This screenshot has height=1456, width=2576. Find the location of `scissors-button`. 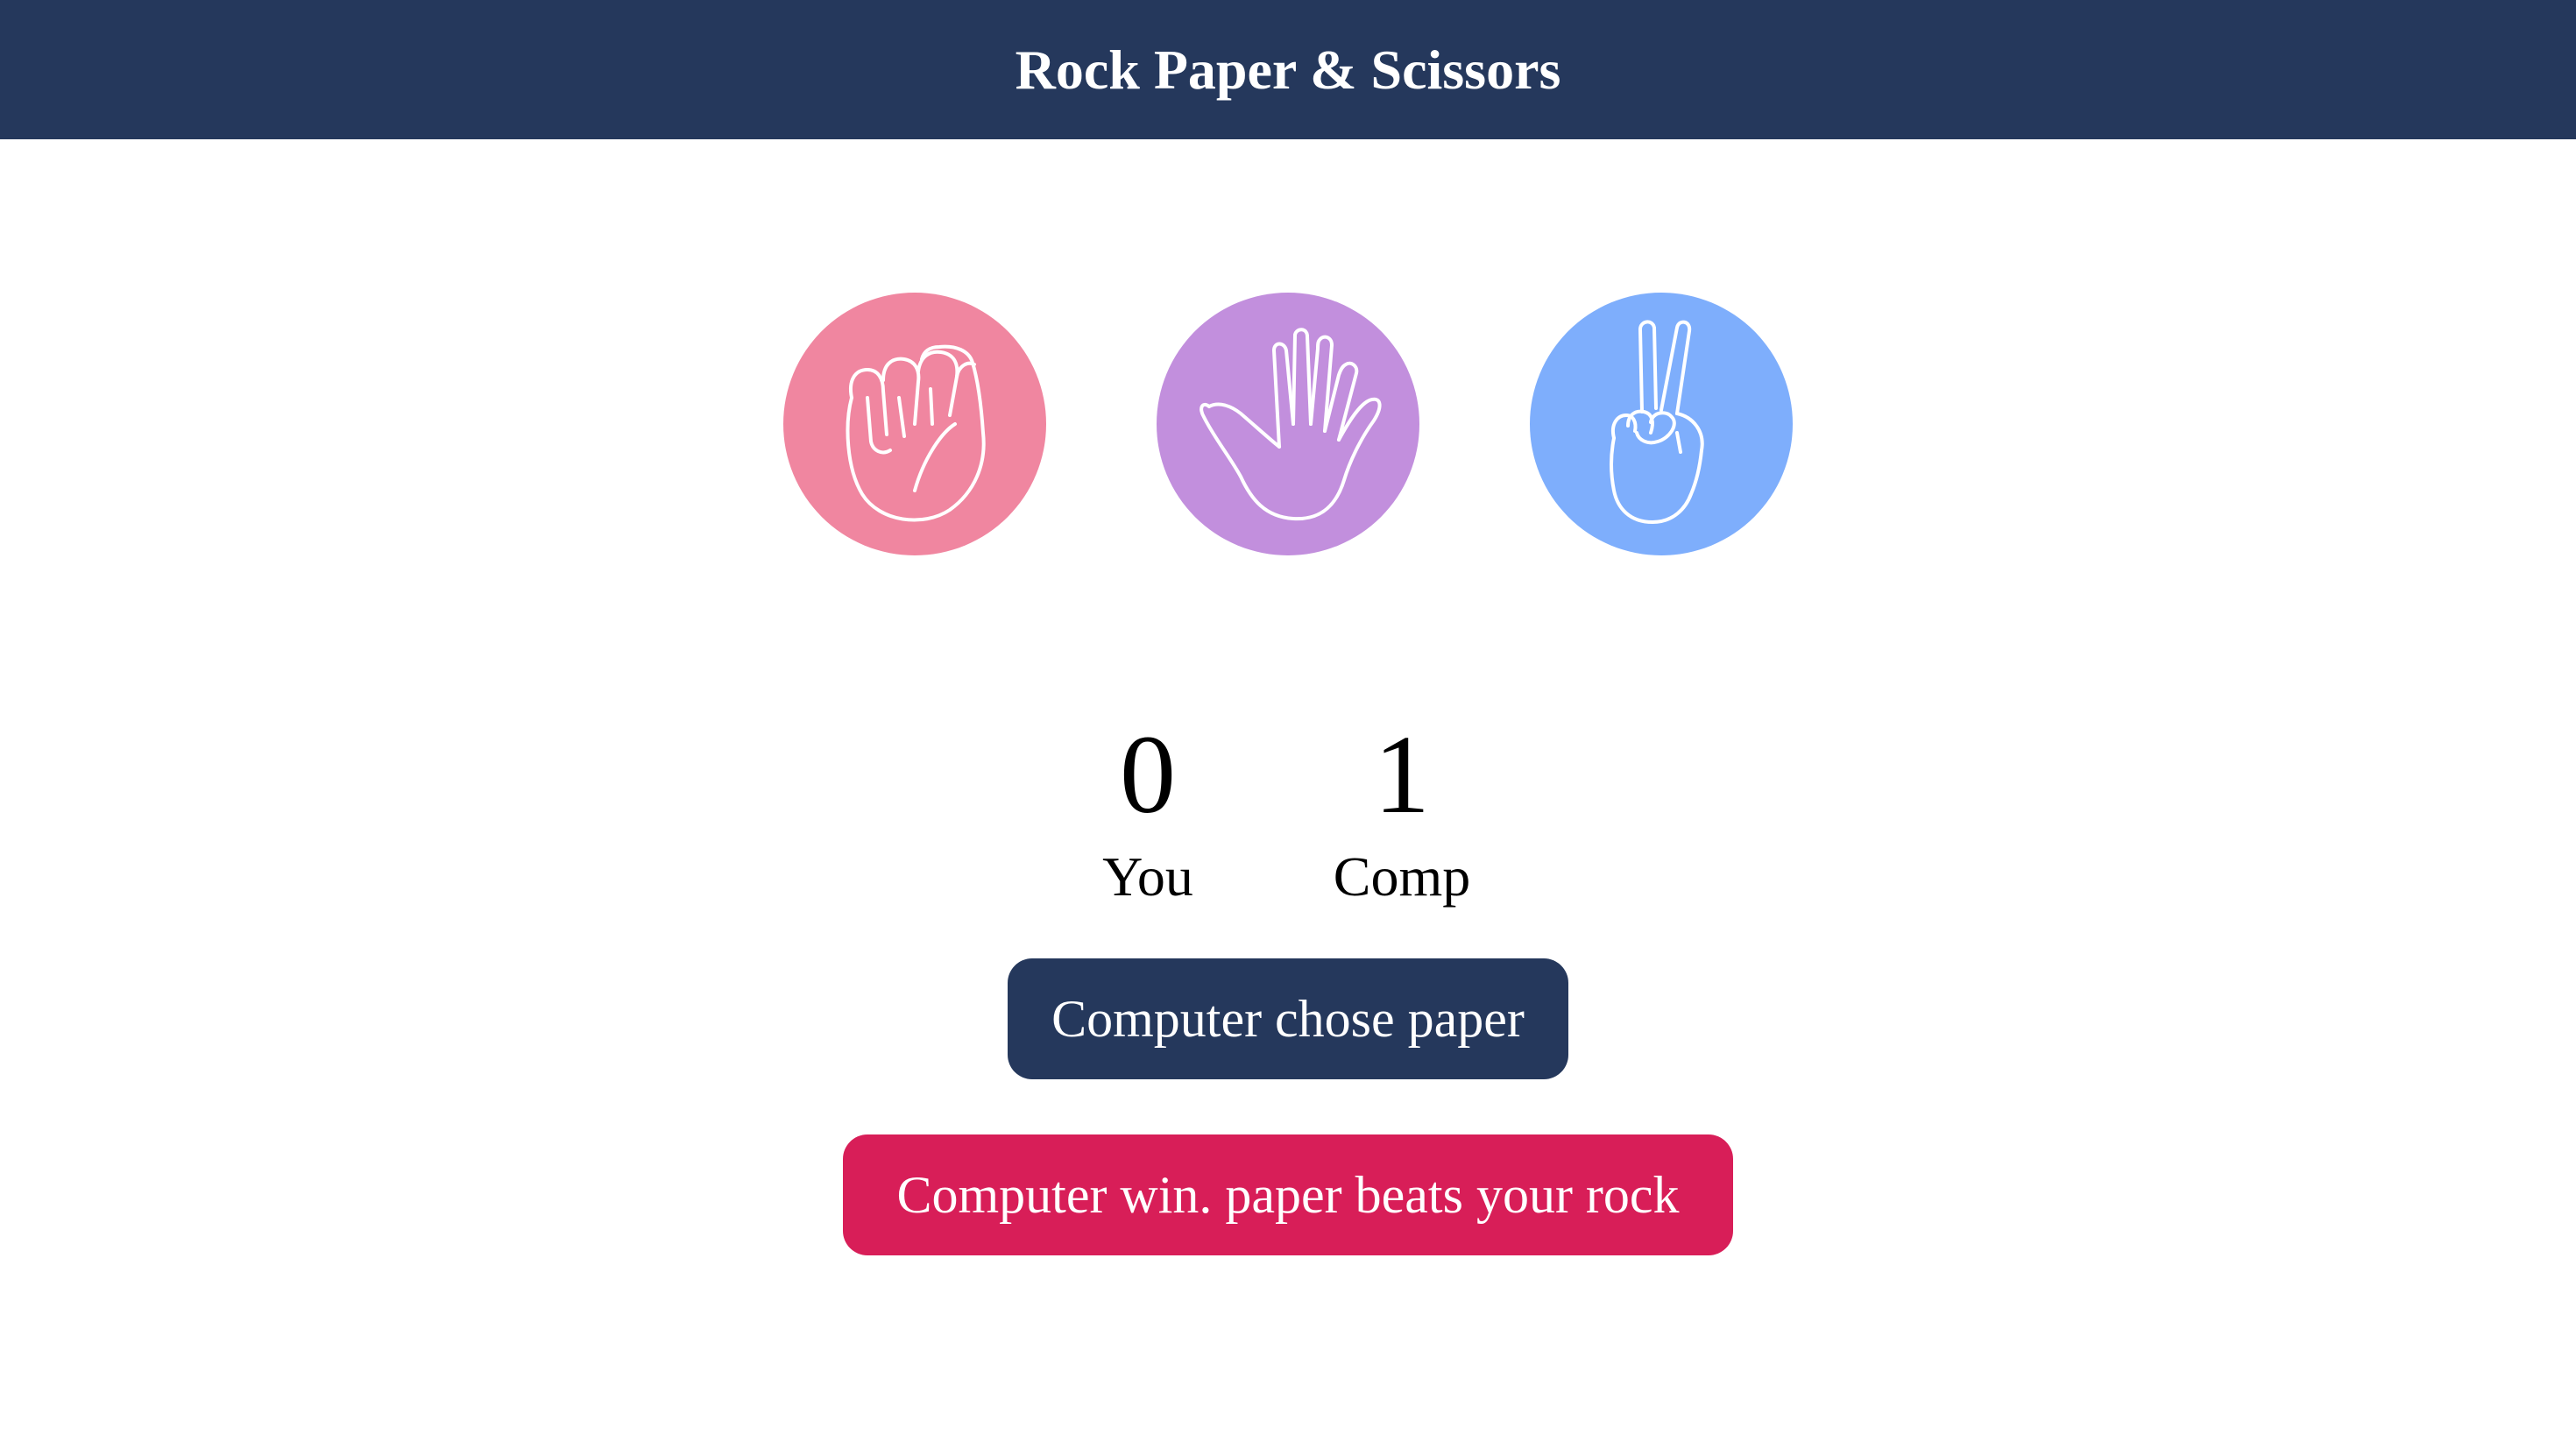

scissors-button is located at coordinates (1661, 424).